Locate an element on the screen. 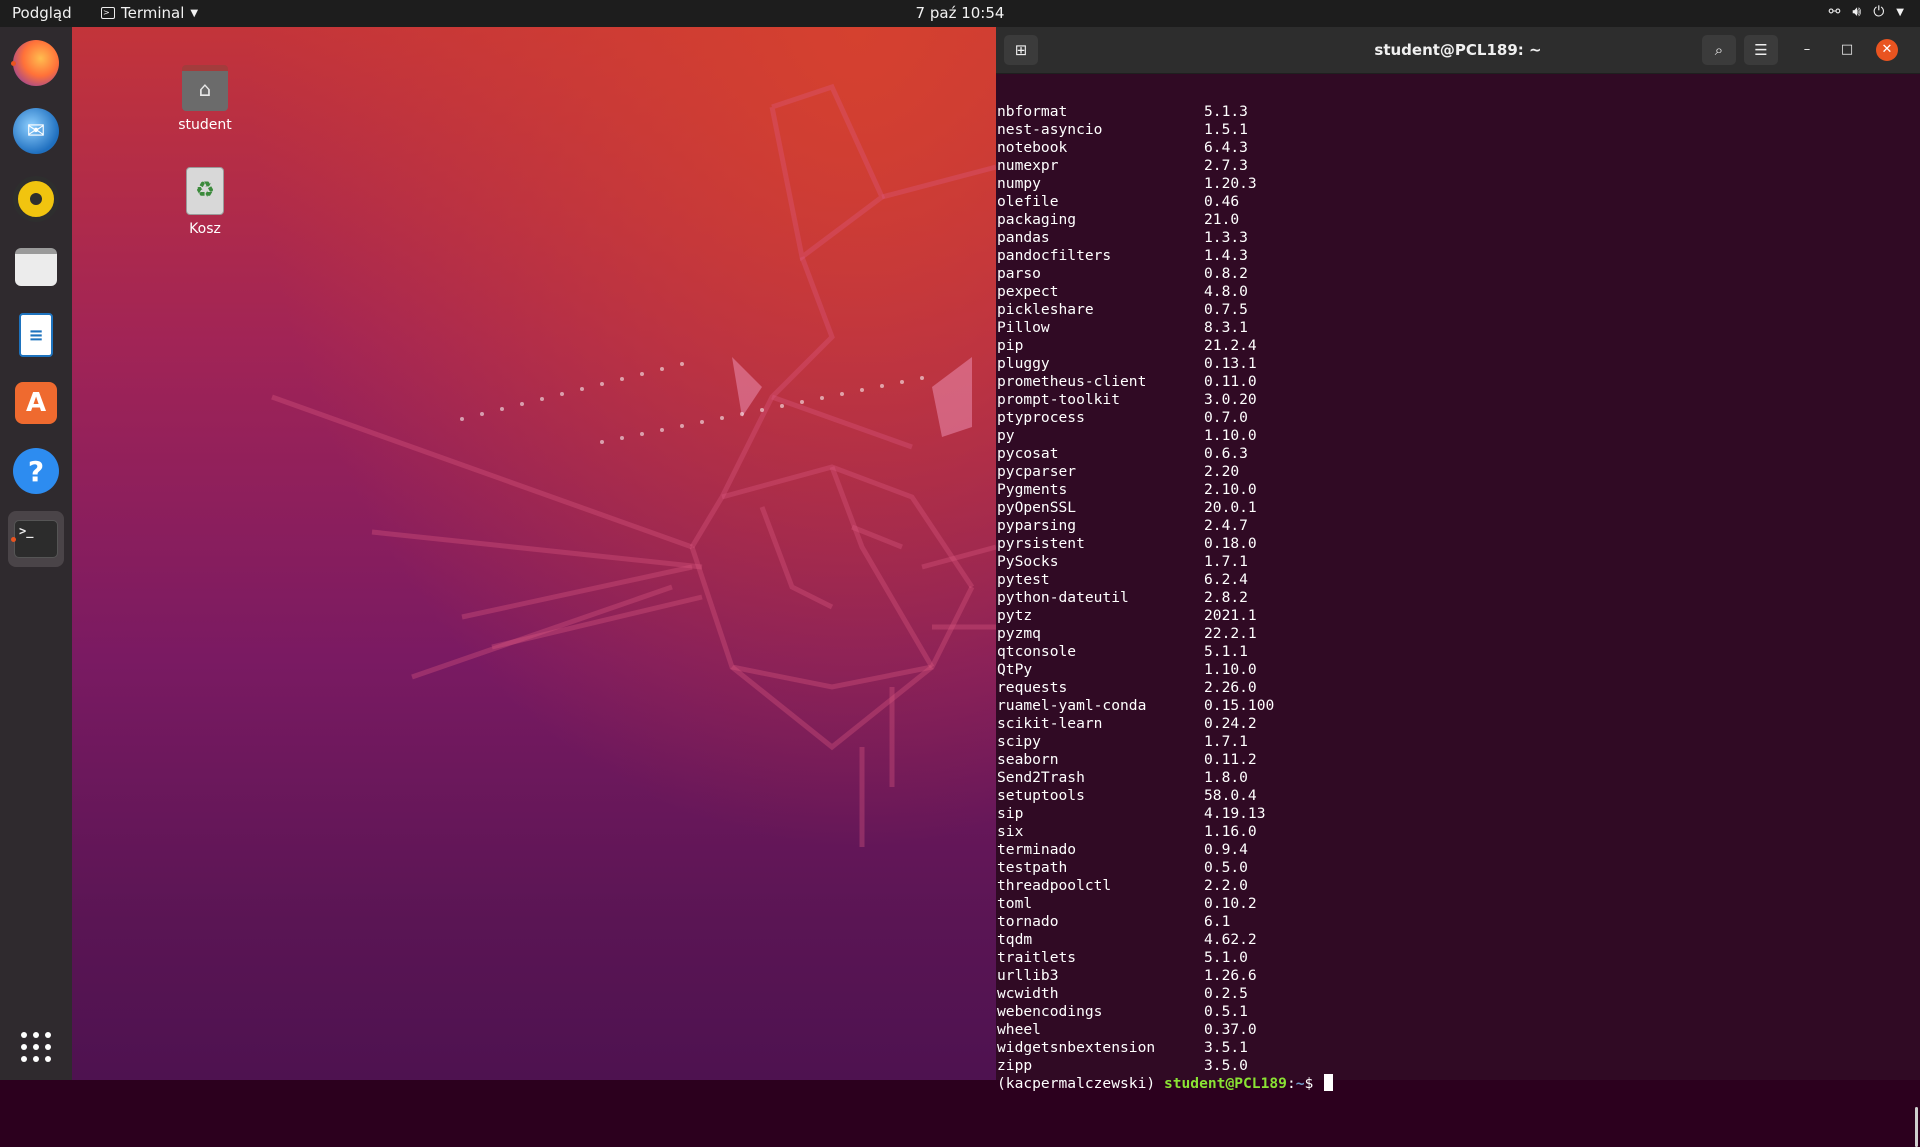 This screenshot has width=1920, height=1147. package-name: pyOpenSSL is located at coordinates (1037, 507).